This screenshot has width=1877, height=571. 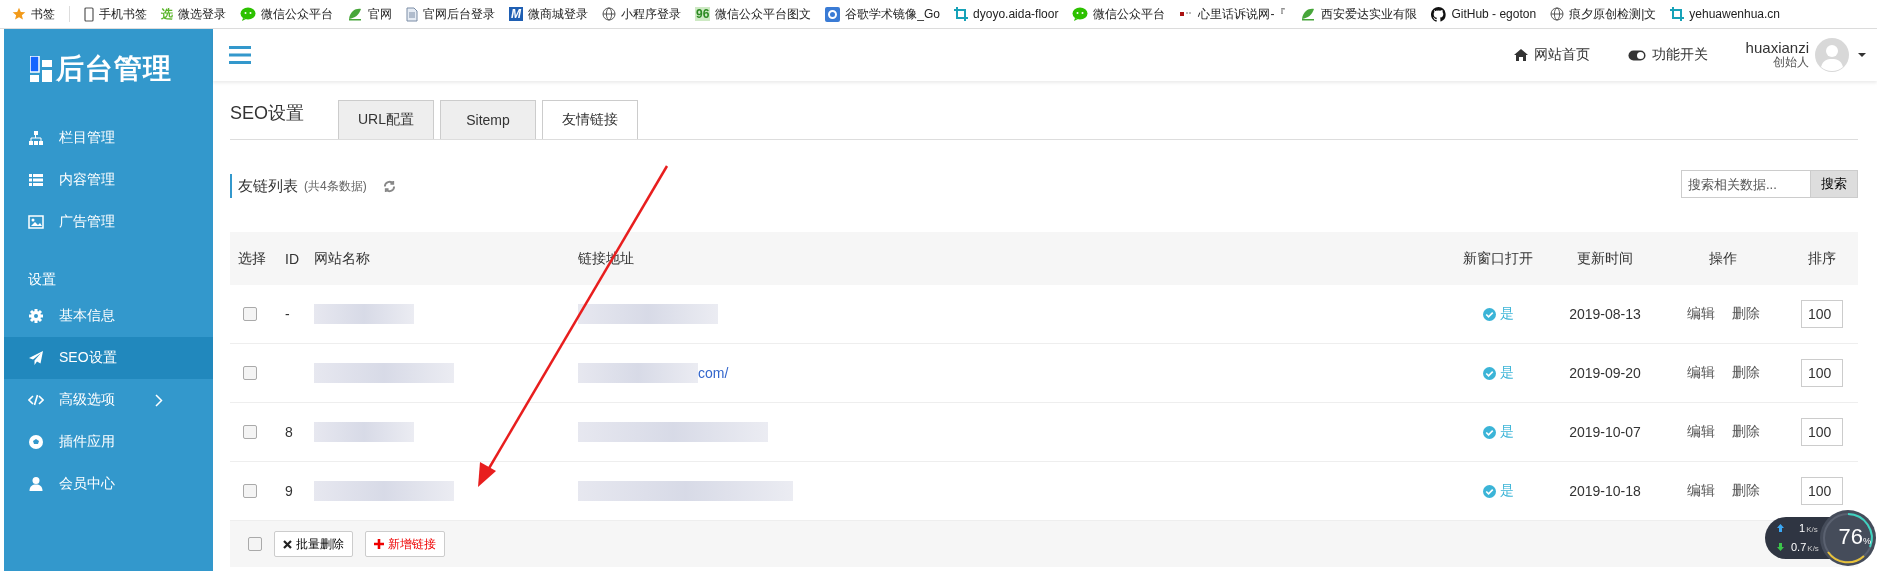 What do you see at coordinates (558, 14) in the screenshot?
I see `bookmark-link: 微商城登录` at bounding box center [558, 14].